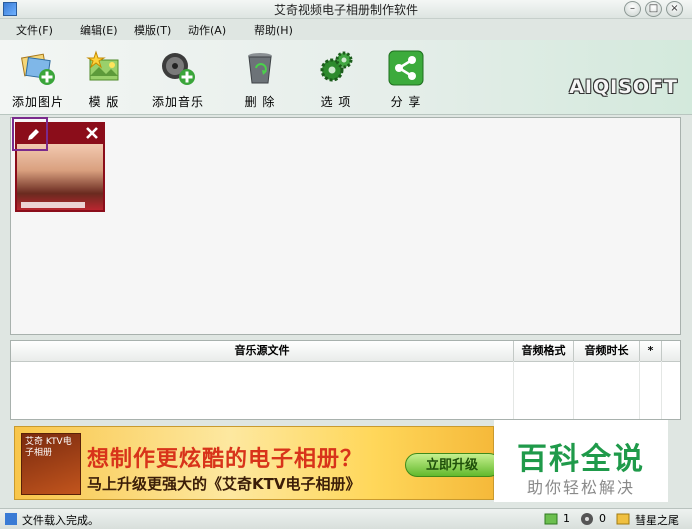 The image size is (692, 529). What do you see at coordinates (260, 102) in the screenshot?
I see `delete-label: 删 除` at bounding box center [260, 102].